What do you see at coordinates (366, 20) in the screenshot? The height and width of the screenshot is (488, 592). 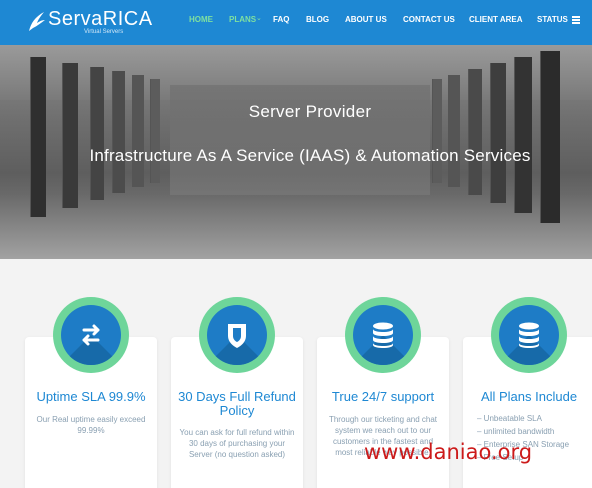 I see `nav-item-about-us: ABOUT US` at bounding box center [366, 20].